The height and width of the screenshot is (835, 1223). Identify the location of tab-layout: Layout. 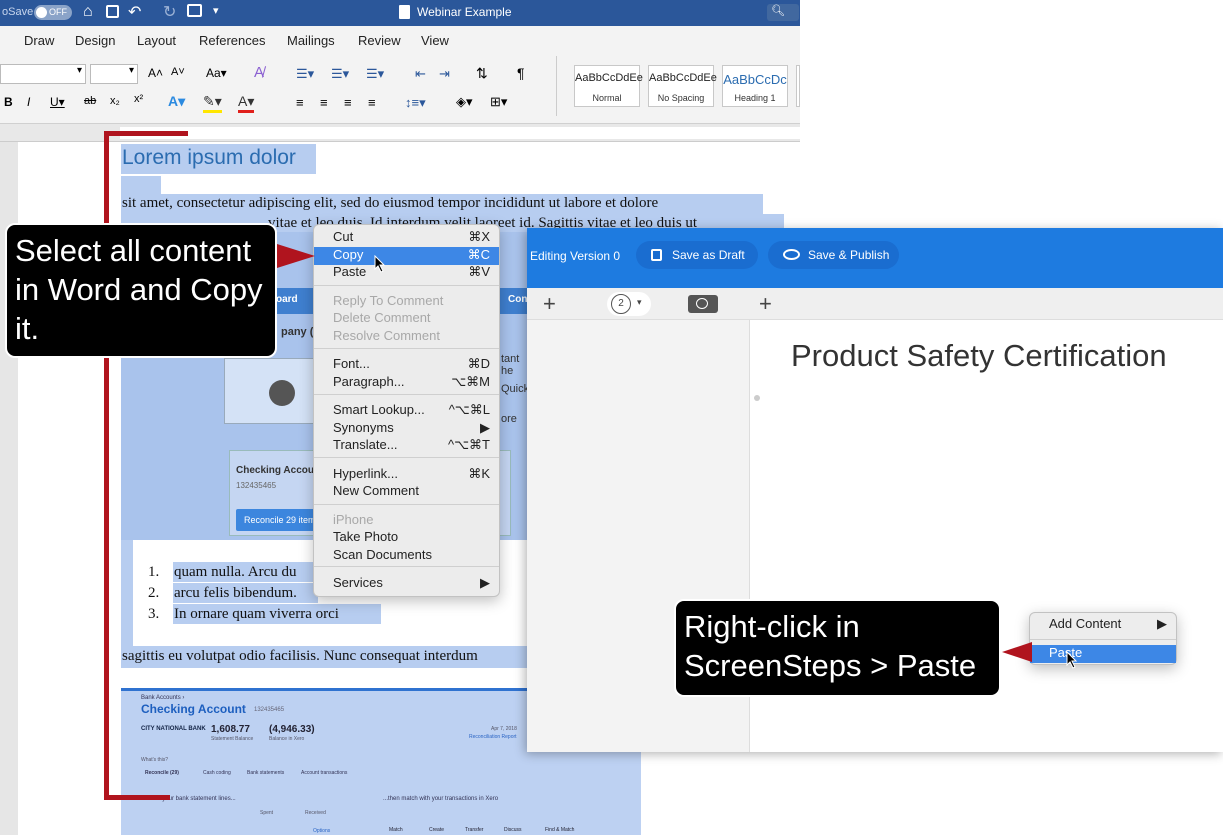
(156, 40).